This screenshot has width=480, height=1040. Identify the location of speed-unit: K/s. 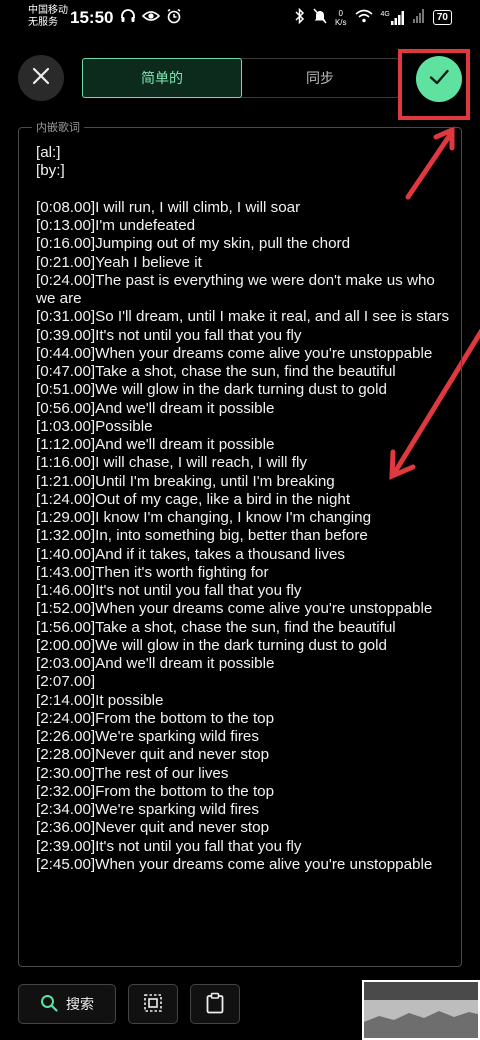
(340, 22).